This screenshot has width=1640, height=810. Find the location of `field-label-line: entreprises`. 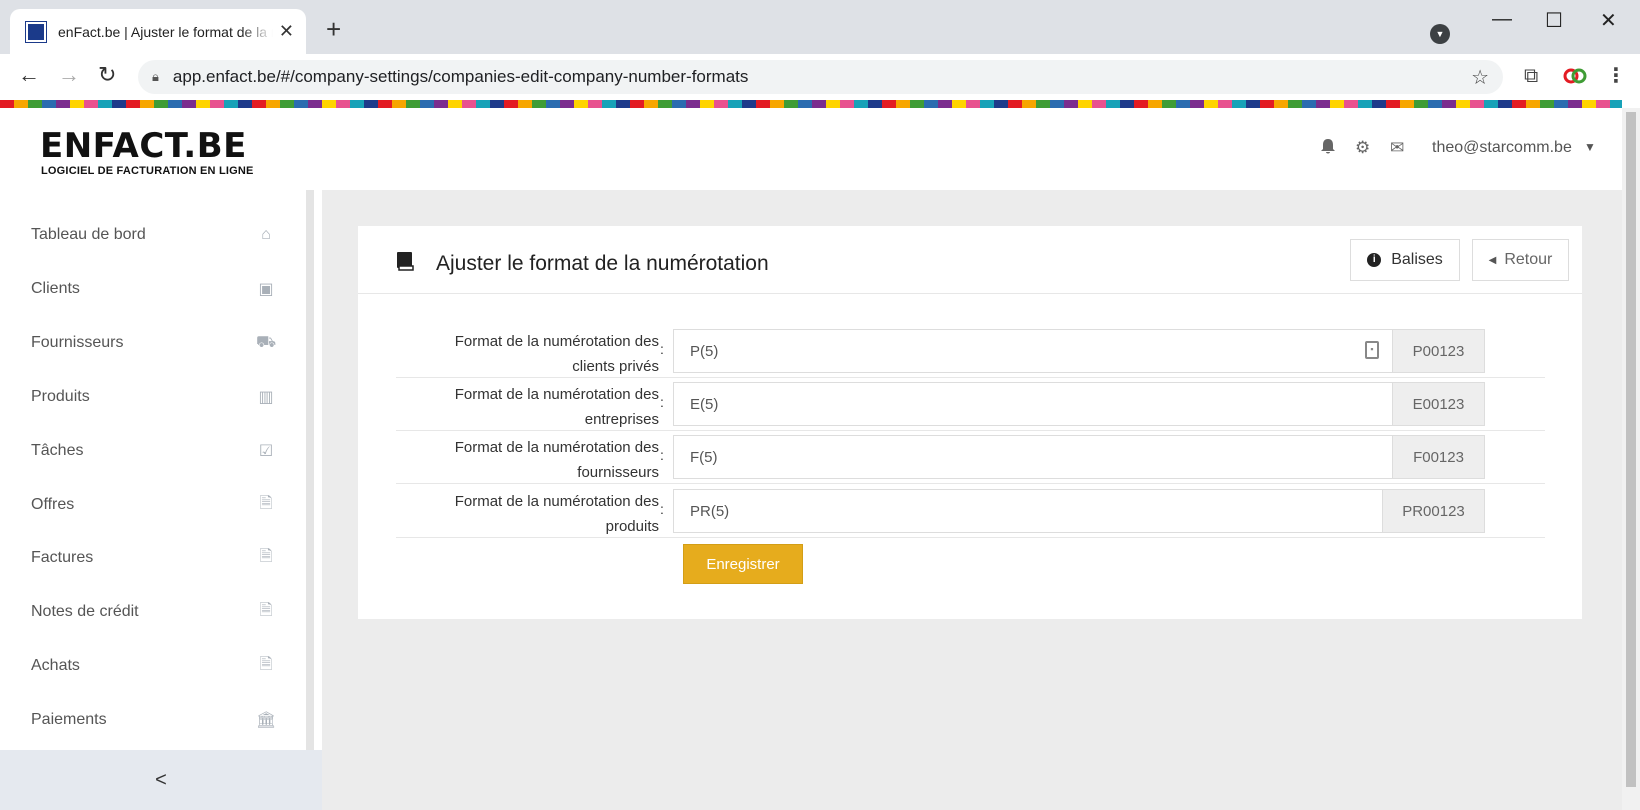

field-label-line: entreprises is located at coordinates (621, 419).